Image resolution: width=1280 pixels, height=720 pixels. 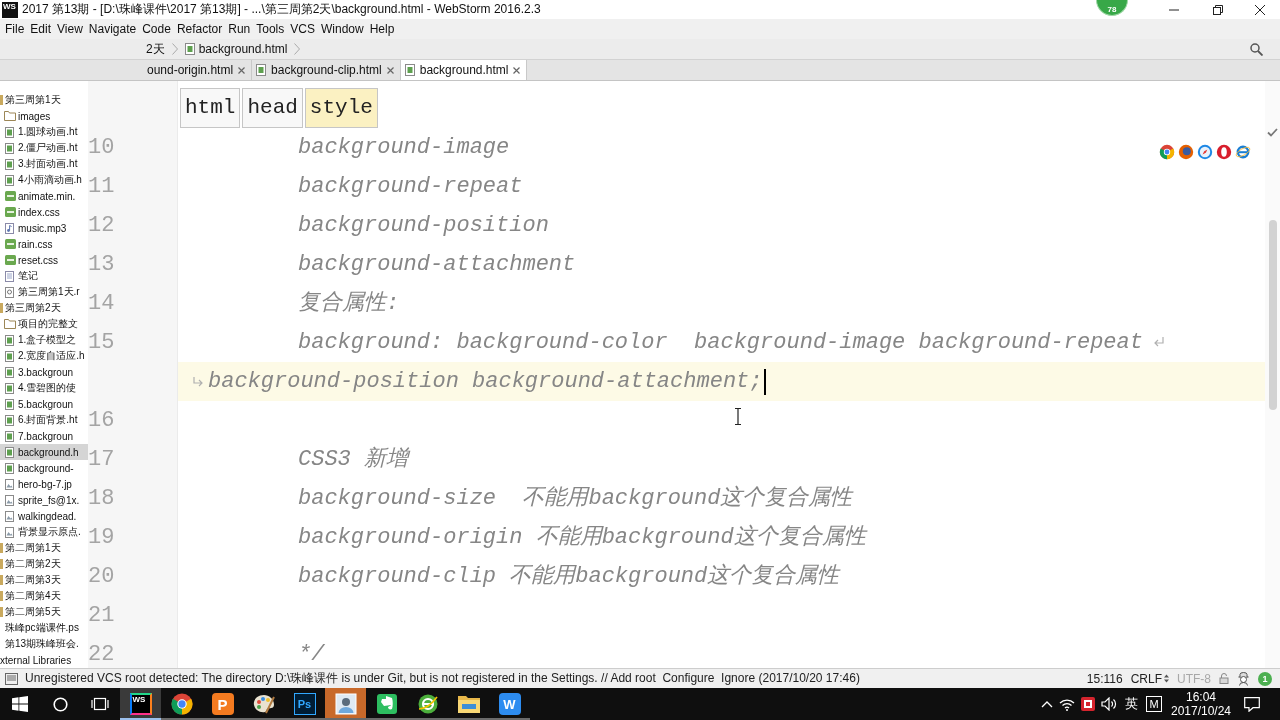 I want to click on text-cursor-icon, so click(x=738, y=416).